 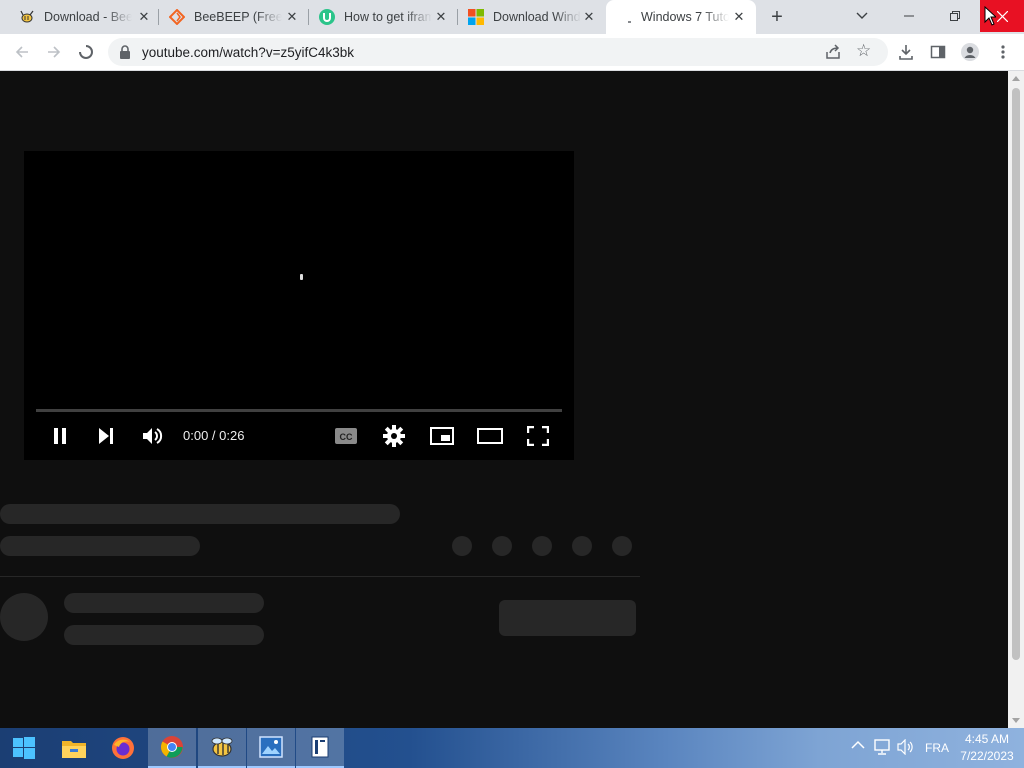 I want to click on volume-tray-icon, so click(x=906, y=748).